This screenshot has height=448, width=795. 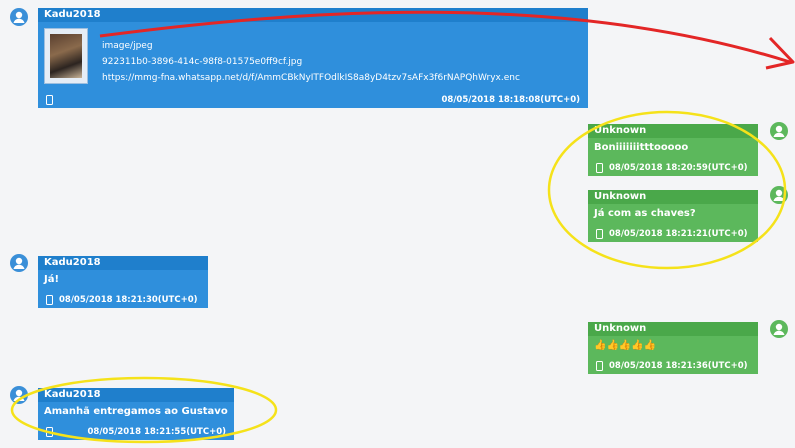 I want to click on red-arrow-head, so click(x=780, y=53).